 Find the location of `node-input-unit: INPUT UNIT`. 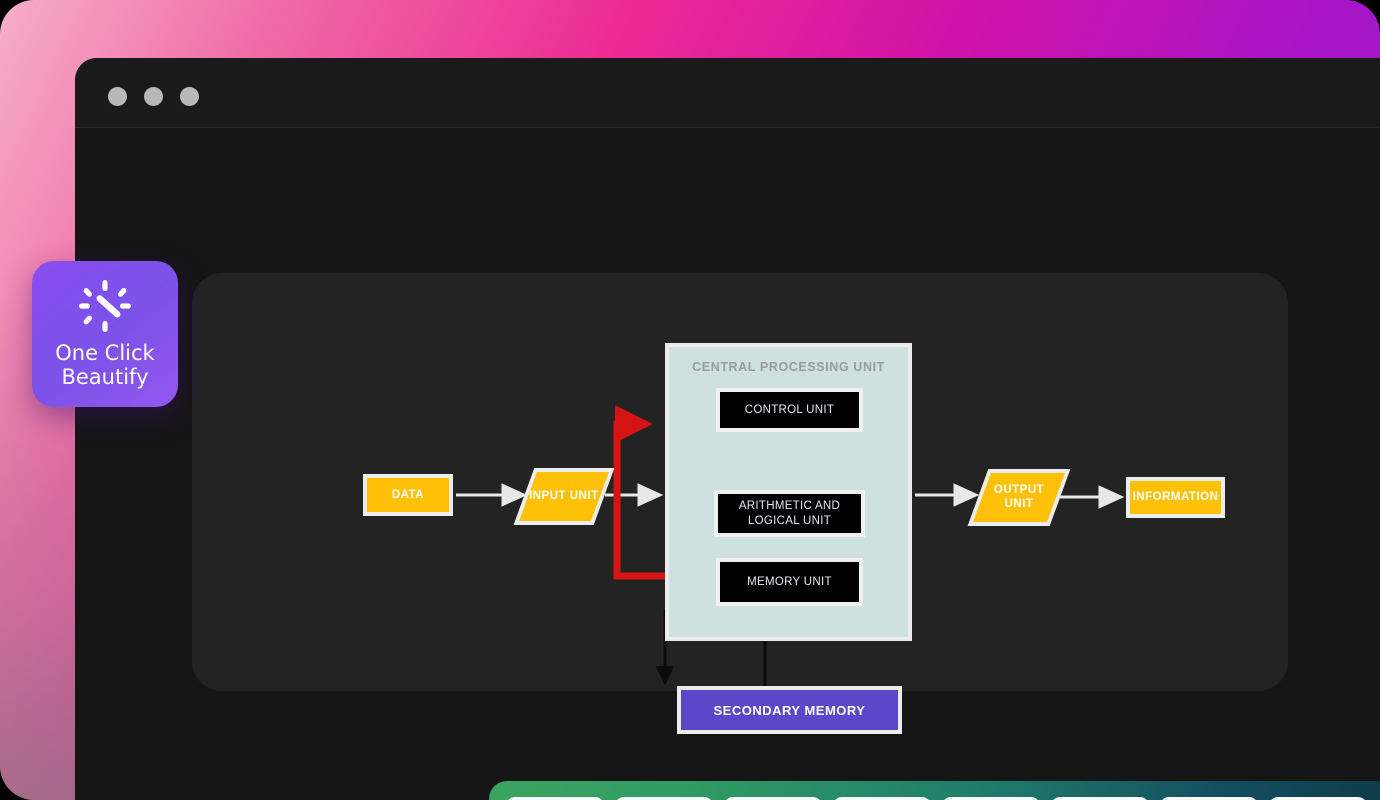

node-input-unit: INPUT UNIT is located at coordinates (564, 496).